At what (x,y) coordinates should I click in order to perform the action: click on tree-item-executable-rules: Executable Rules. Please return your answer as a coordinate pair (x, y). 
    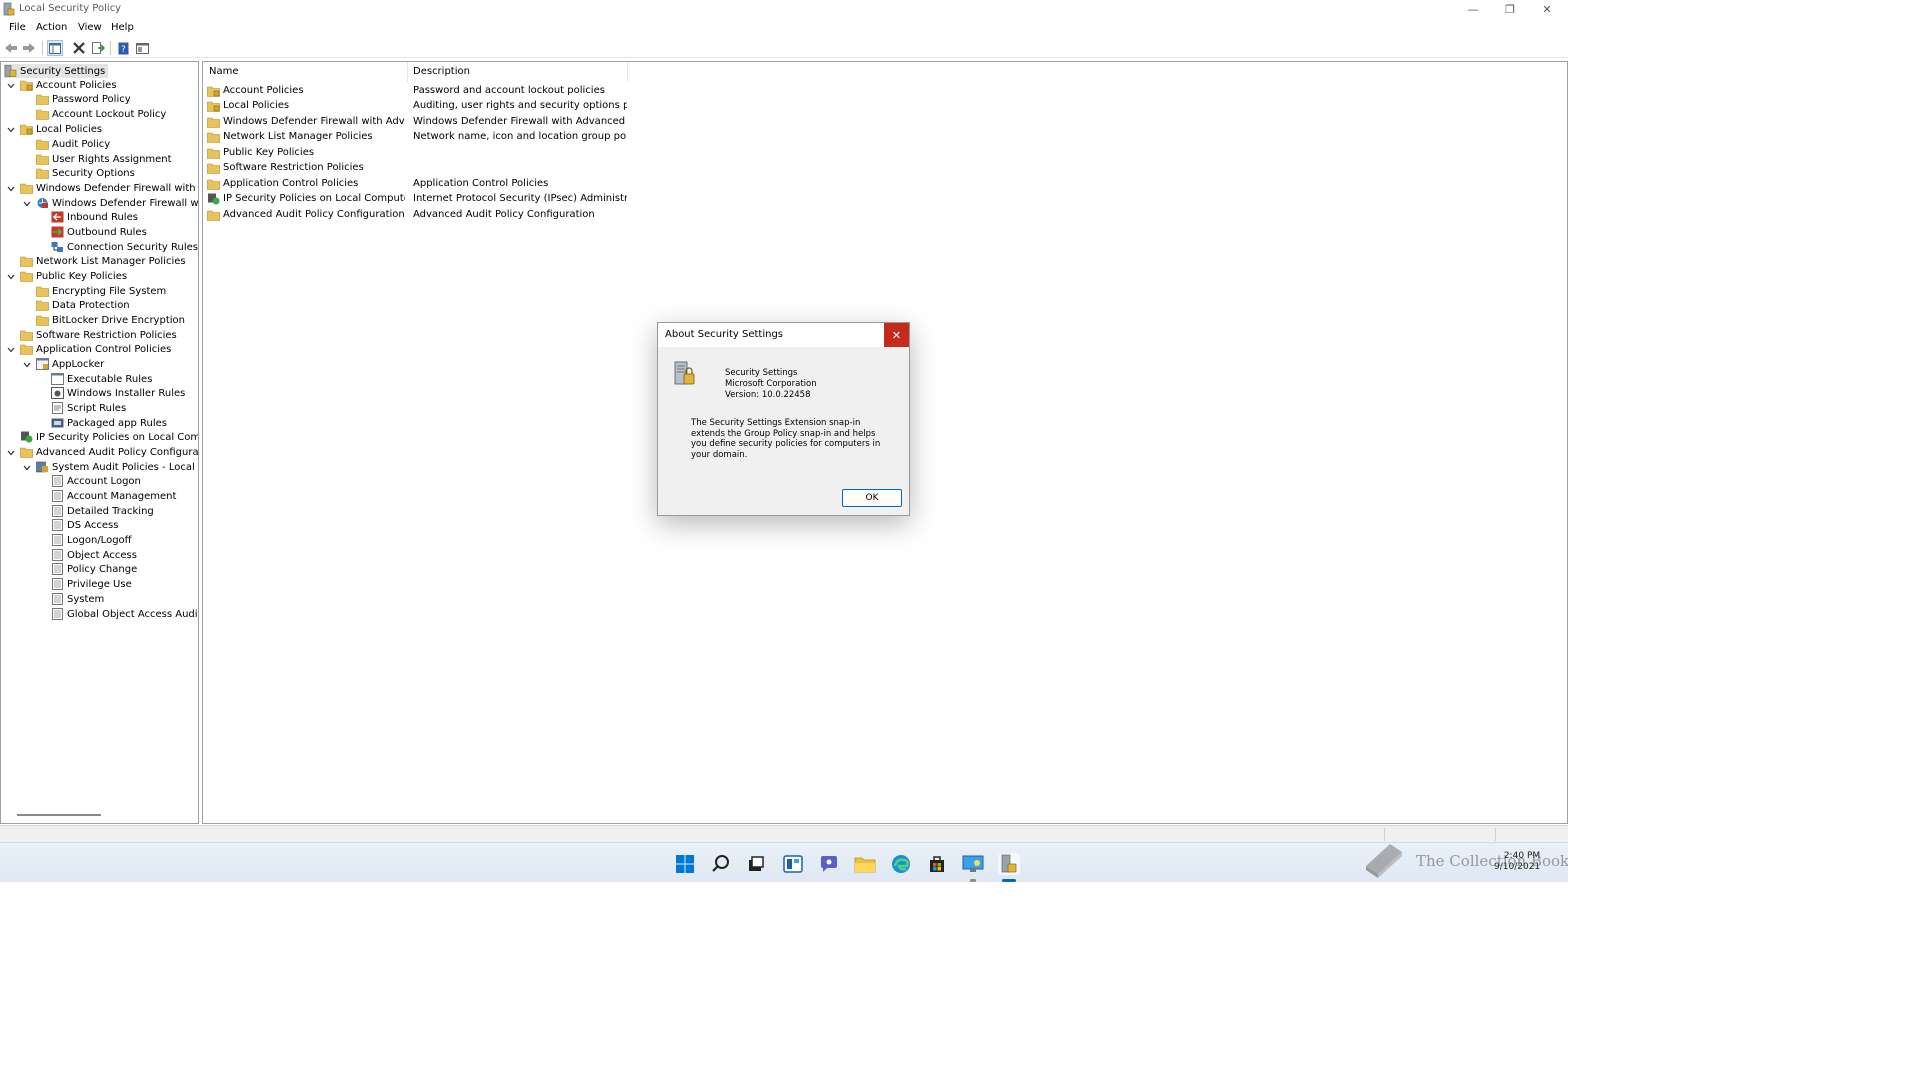
    Looking at the image, I should click on (101, 379).